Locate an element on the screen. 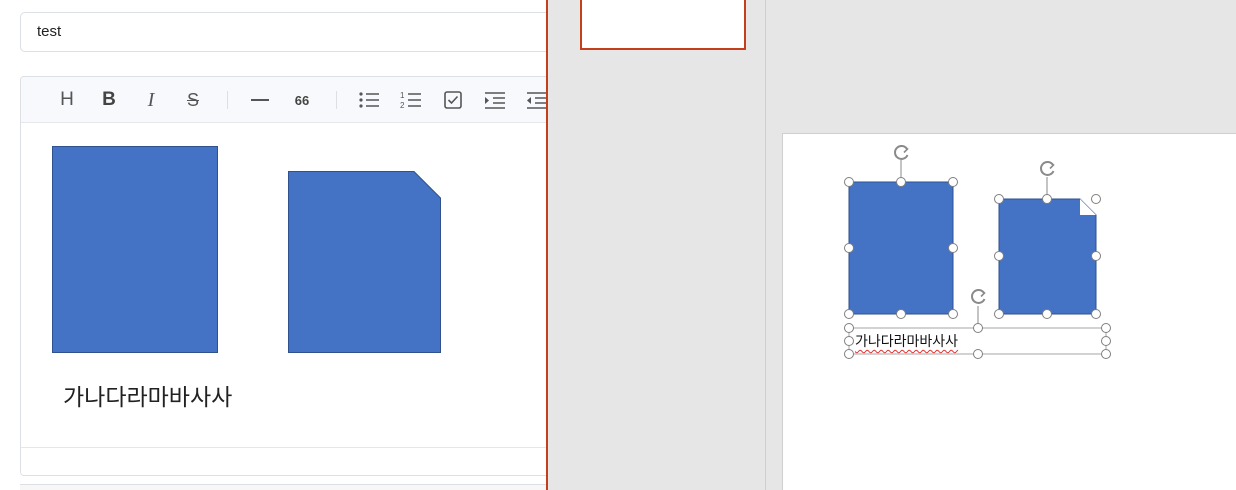  blockquote-button: 66 is located at coordinates (302, 100).